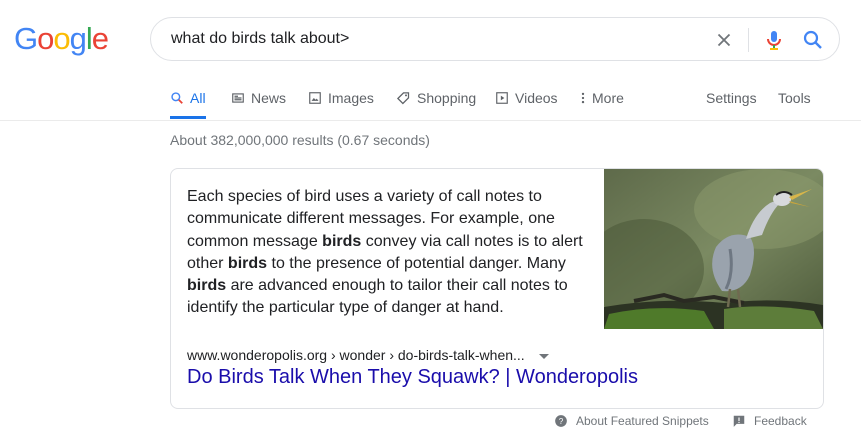 This screenshot has width=861, height=445. Describe the element at coordinates (300, 140) in the screenshot. I see `result-stats: About 382,000,000 results (0.67 seconds)` at that location.